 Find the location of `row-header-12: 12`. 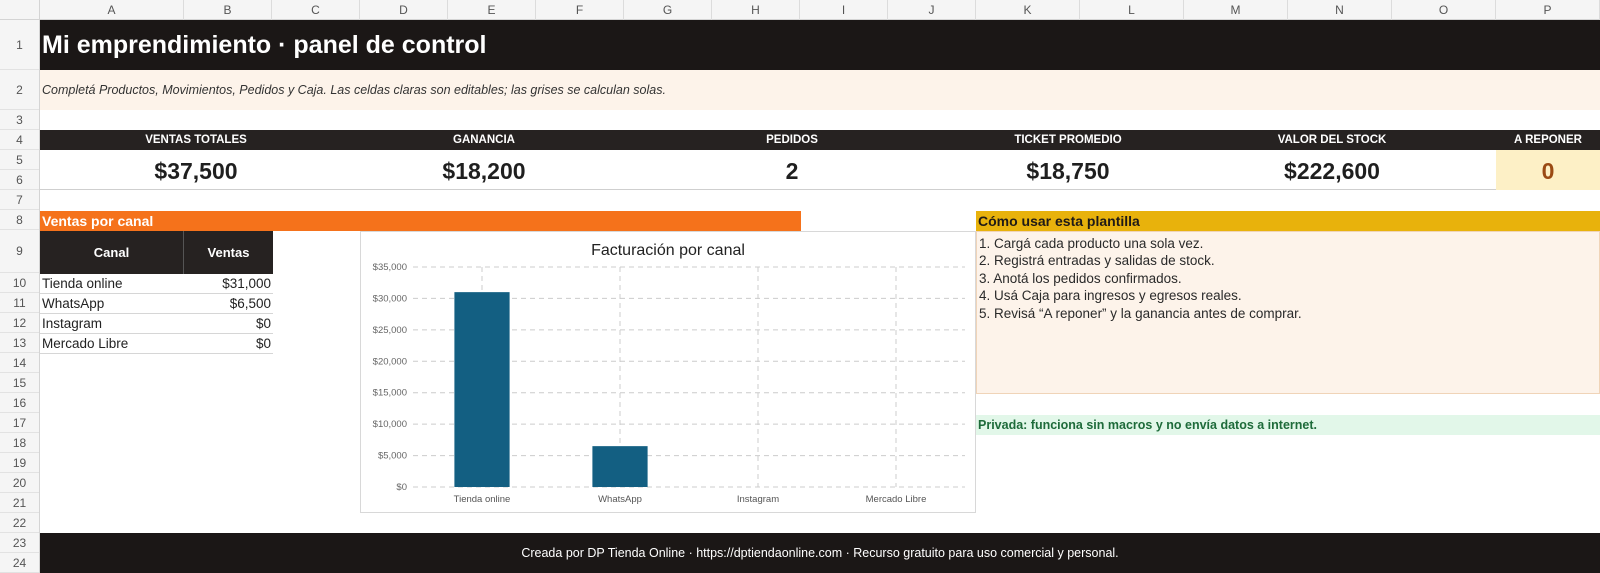

row-header-12: 12 is located at coordinates (19, 323).